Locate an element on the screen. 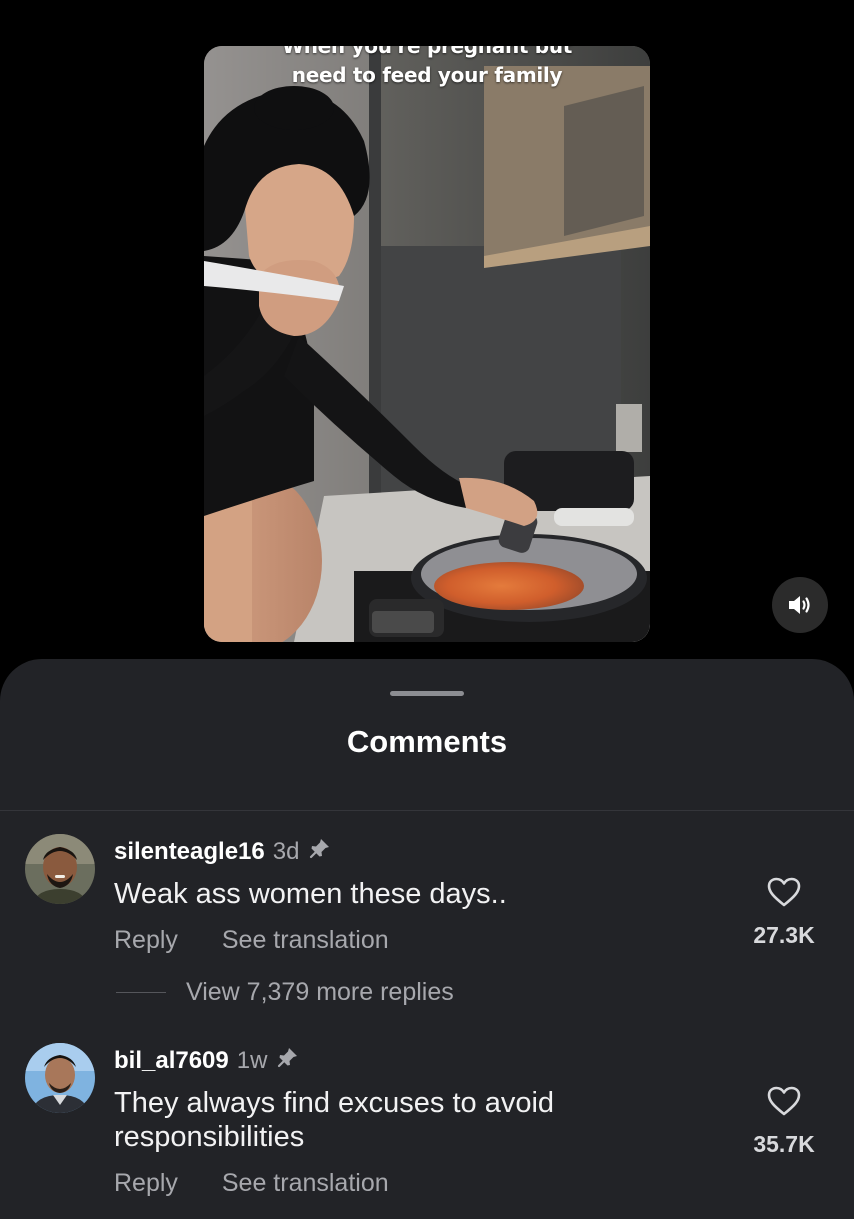  replies-rule is located at coordinates (141, 992).